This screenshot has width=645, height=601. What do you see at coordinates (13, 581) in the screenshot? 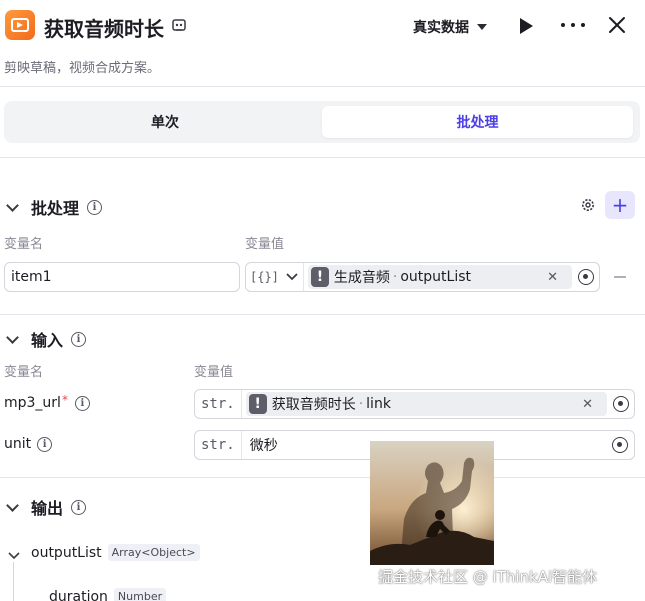
I see `tree-line` at bounding box center [13, 581].